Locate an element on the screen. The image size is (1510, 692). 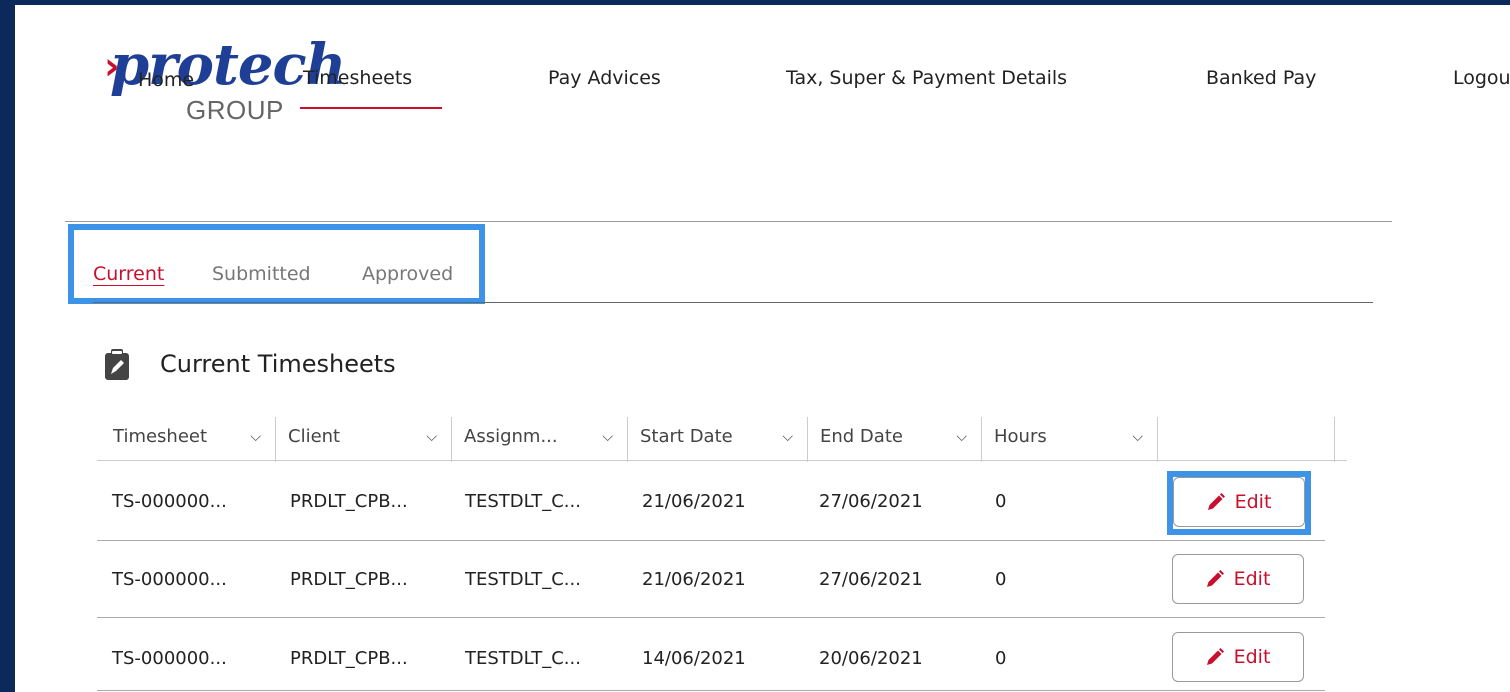
logo-group: GROUP is located at coordinates (235, 110).